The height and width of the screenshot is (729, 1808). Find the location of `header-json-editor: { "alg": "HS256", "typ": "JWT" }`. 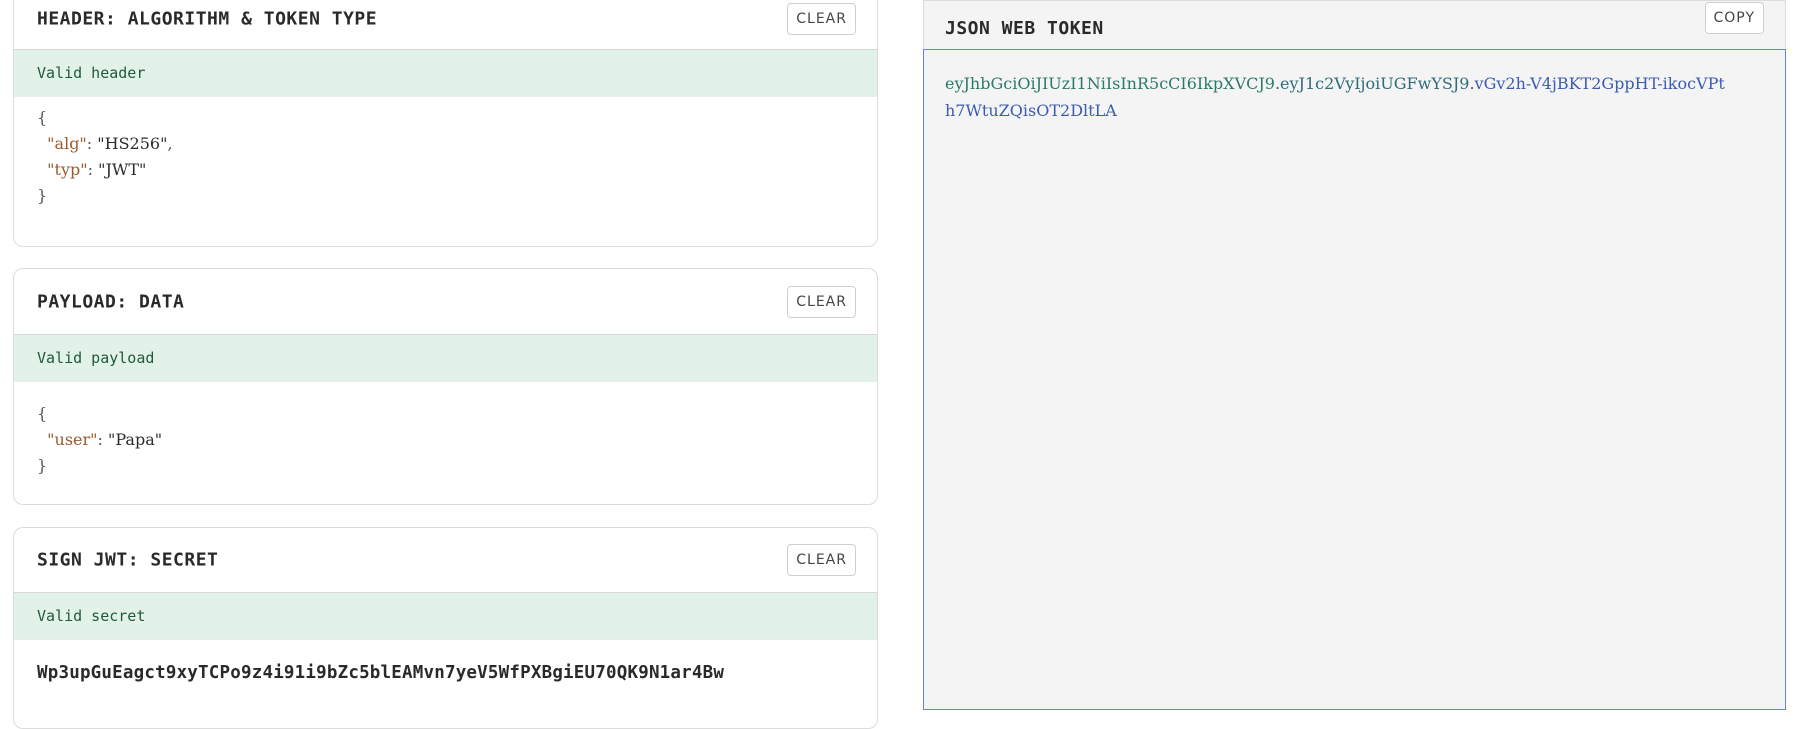

header-json-editor: { "alg": "HS256", "typ": "JWT" } is located at coordinates (105, 157).